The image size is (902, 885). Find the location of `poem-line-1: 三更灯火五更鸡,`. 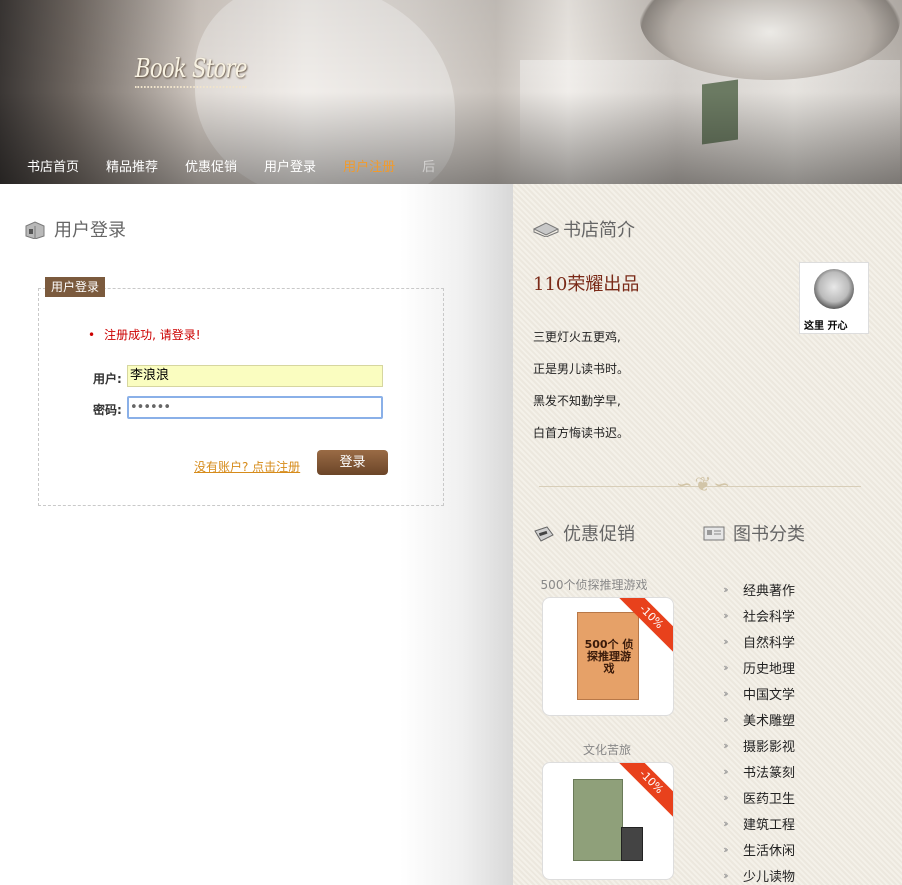

poem-line-1: 三更灯火五更鸡, is located at coordinates (577, 337).